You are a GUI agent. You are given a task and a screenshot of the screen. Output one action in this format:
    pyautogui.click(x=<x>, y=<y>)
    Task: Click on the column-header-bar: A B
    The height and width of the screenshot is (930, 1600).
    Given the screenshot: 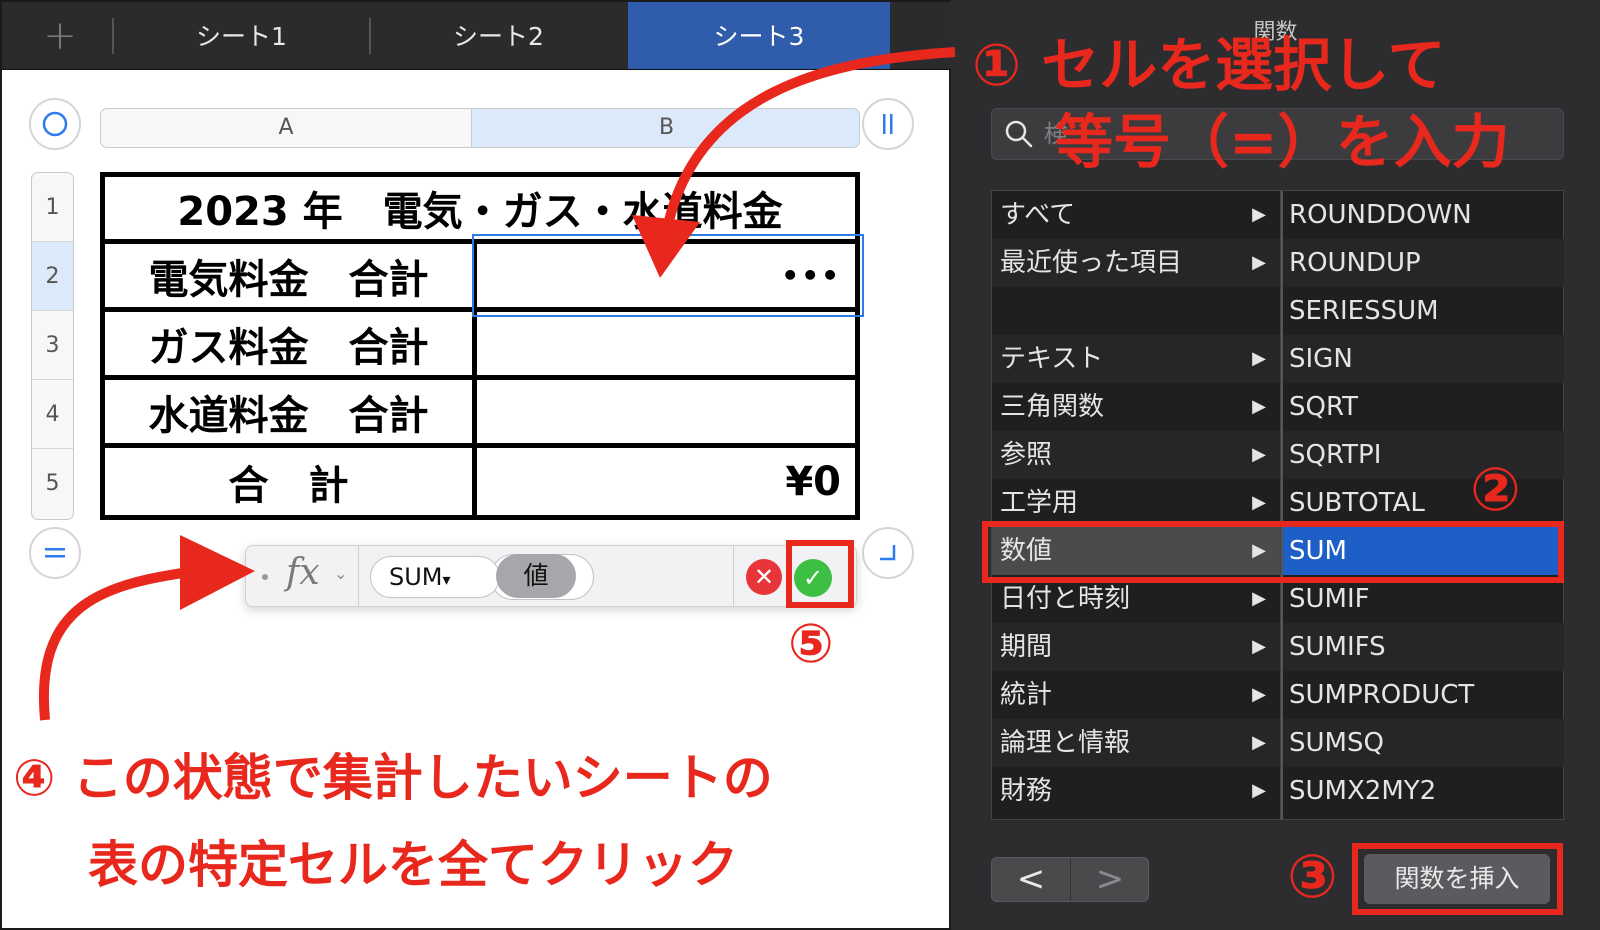 What is the action you would take?
    pyautogui.click(x=480, y=128)
    